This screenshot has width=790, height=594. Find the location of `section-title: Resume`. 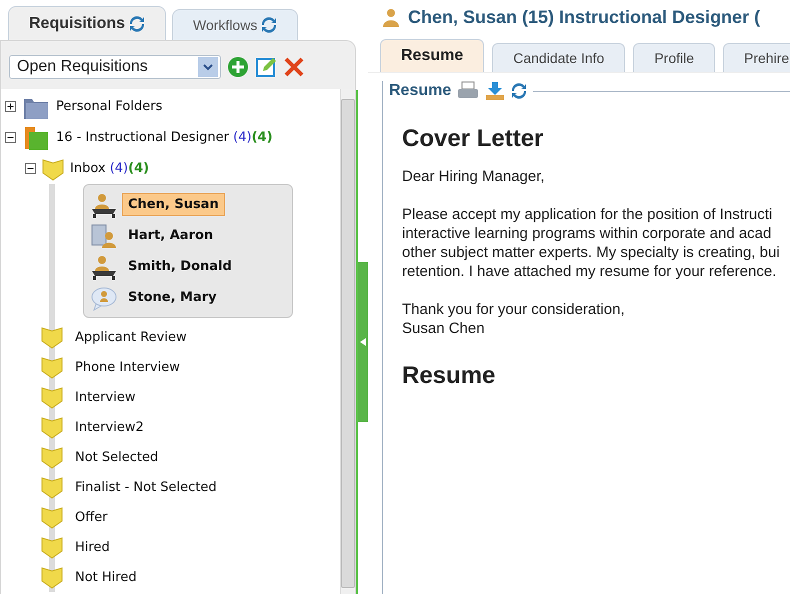

section-title: Resume is located at coordinates (420, 91).